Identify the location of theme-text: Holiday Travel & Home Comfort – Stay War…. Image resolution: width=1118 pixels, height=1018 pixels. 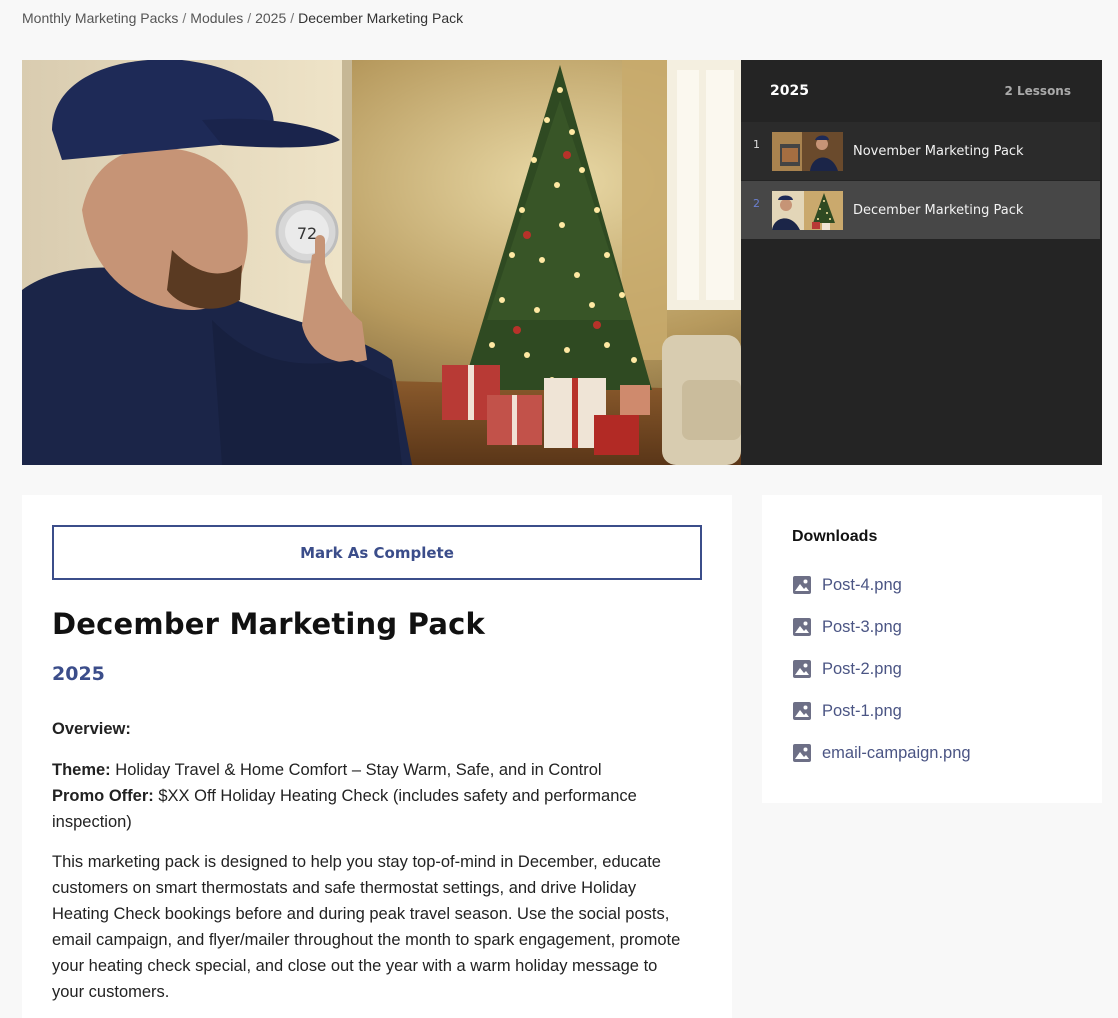
(356, 770).